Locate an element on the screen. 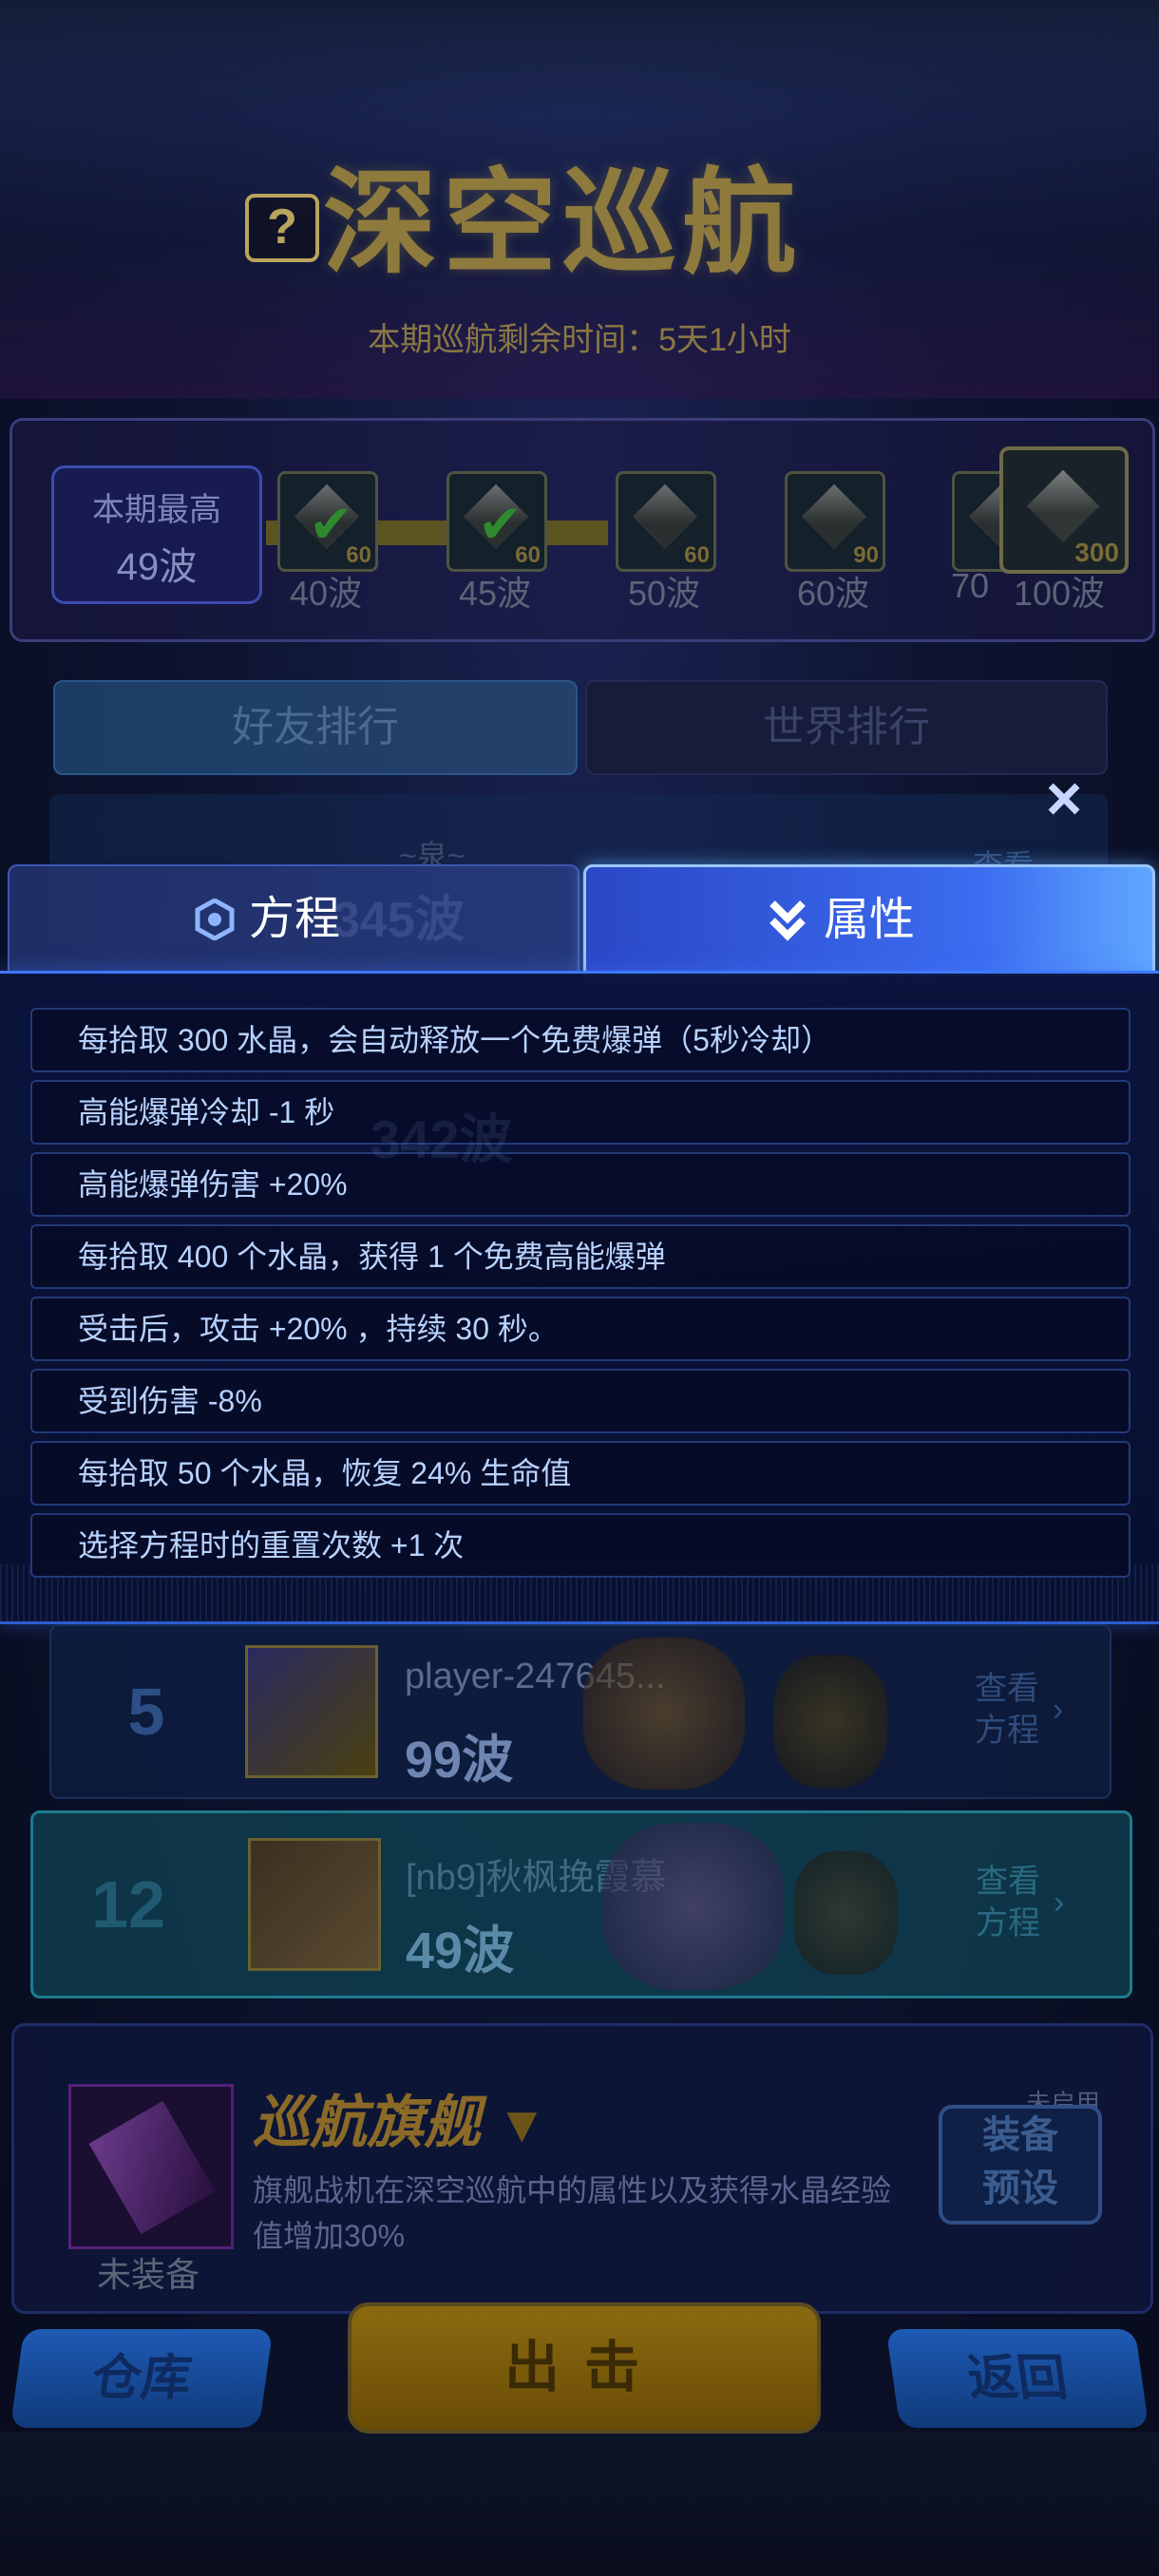  attribute-text: 每拾取 50 个水晶，恢复 24% 生命值 is located at coordinates (325, 1473).